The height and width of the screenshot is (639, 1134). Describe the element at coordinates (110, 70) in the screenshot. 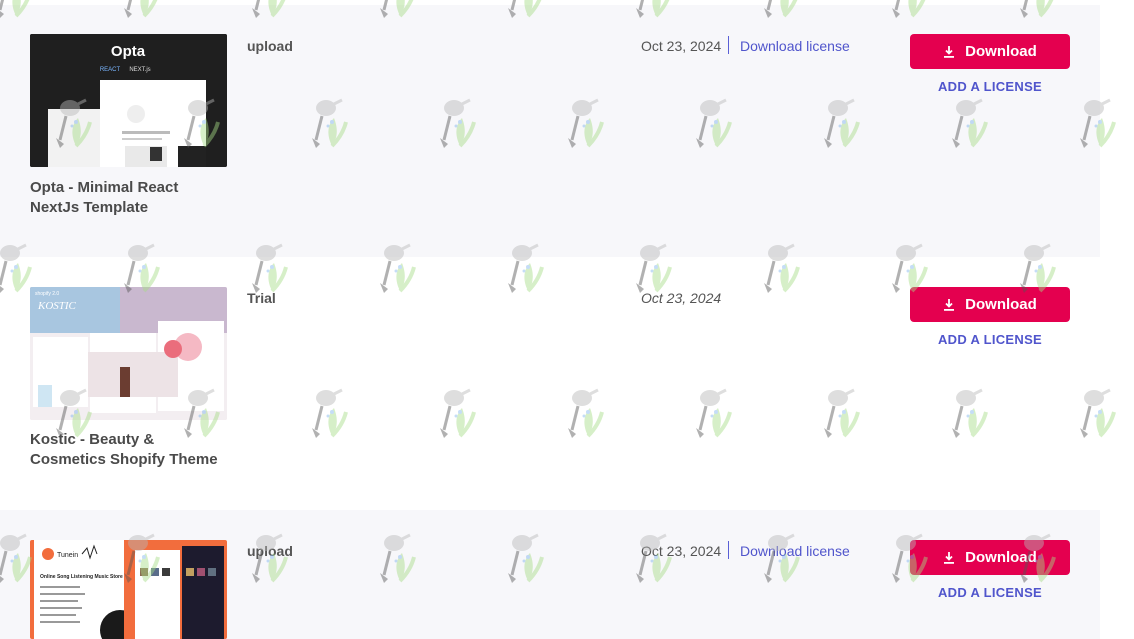

I see `svg-text: REACT` at that location.